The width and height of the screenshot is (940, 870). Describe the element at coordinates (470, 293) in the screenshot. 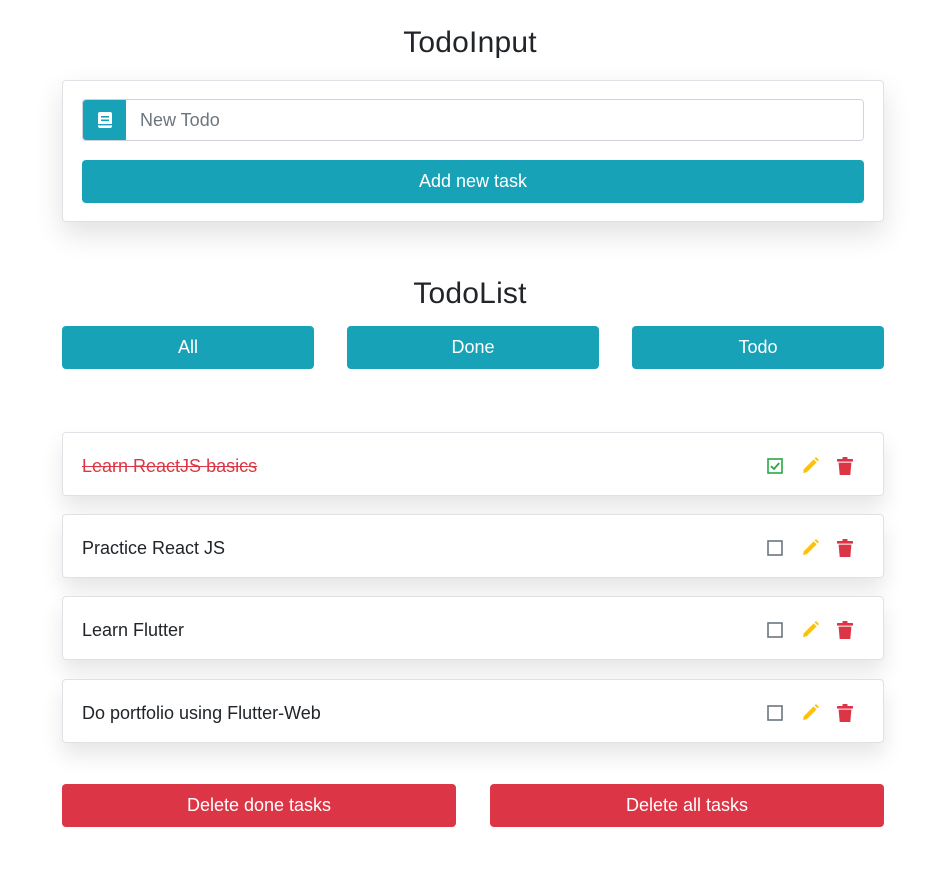

I see `todo-list-title: TodoList` at that location.